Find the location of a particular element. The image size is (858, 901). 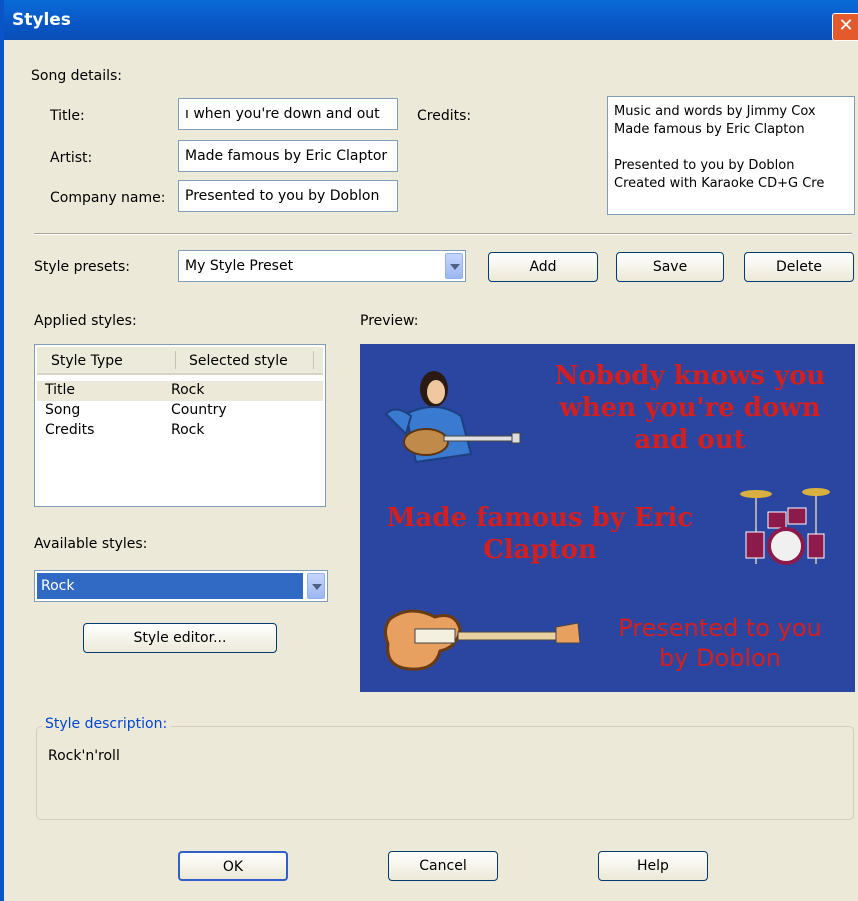

selection-highlight is located at coordinates (170, 586).